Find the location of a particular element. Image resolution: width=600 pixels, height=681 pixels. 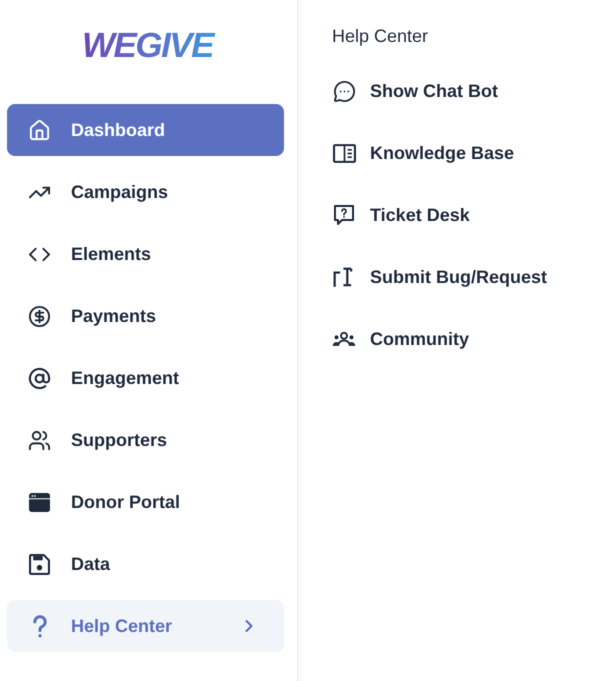

menu-link: Knowledge Base is located at coordinates (427, 153).